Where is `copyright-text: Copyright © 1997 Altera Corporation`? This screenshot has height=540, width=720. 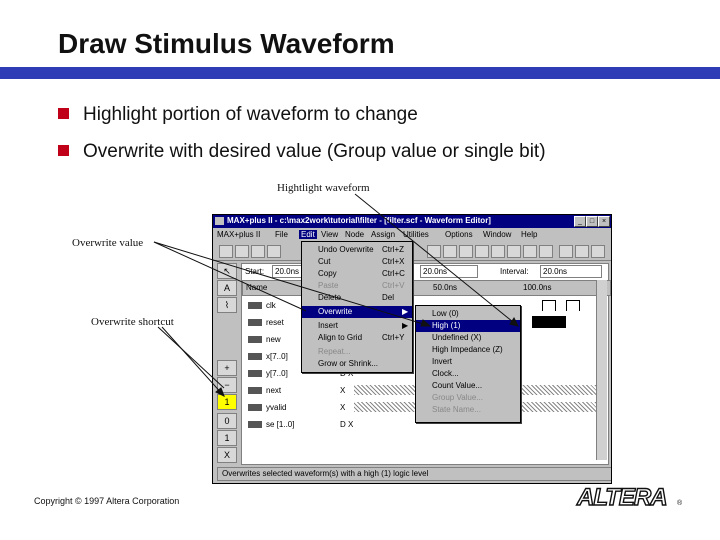 copyright-text: Copyright © 1997 Altera Corporation is located at coordinates (107, 501).